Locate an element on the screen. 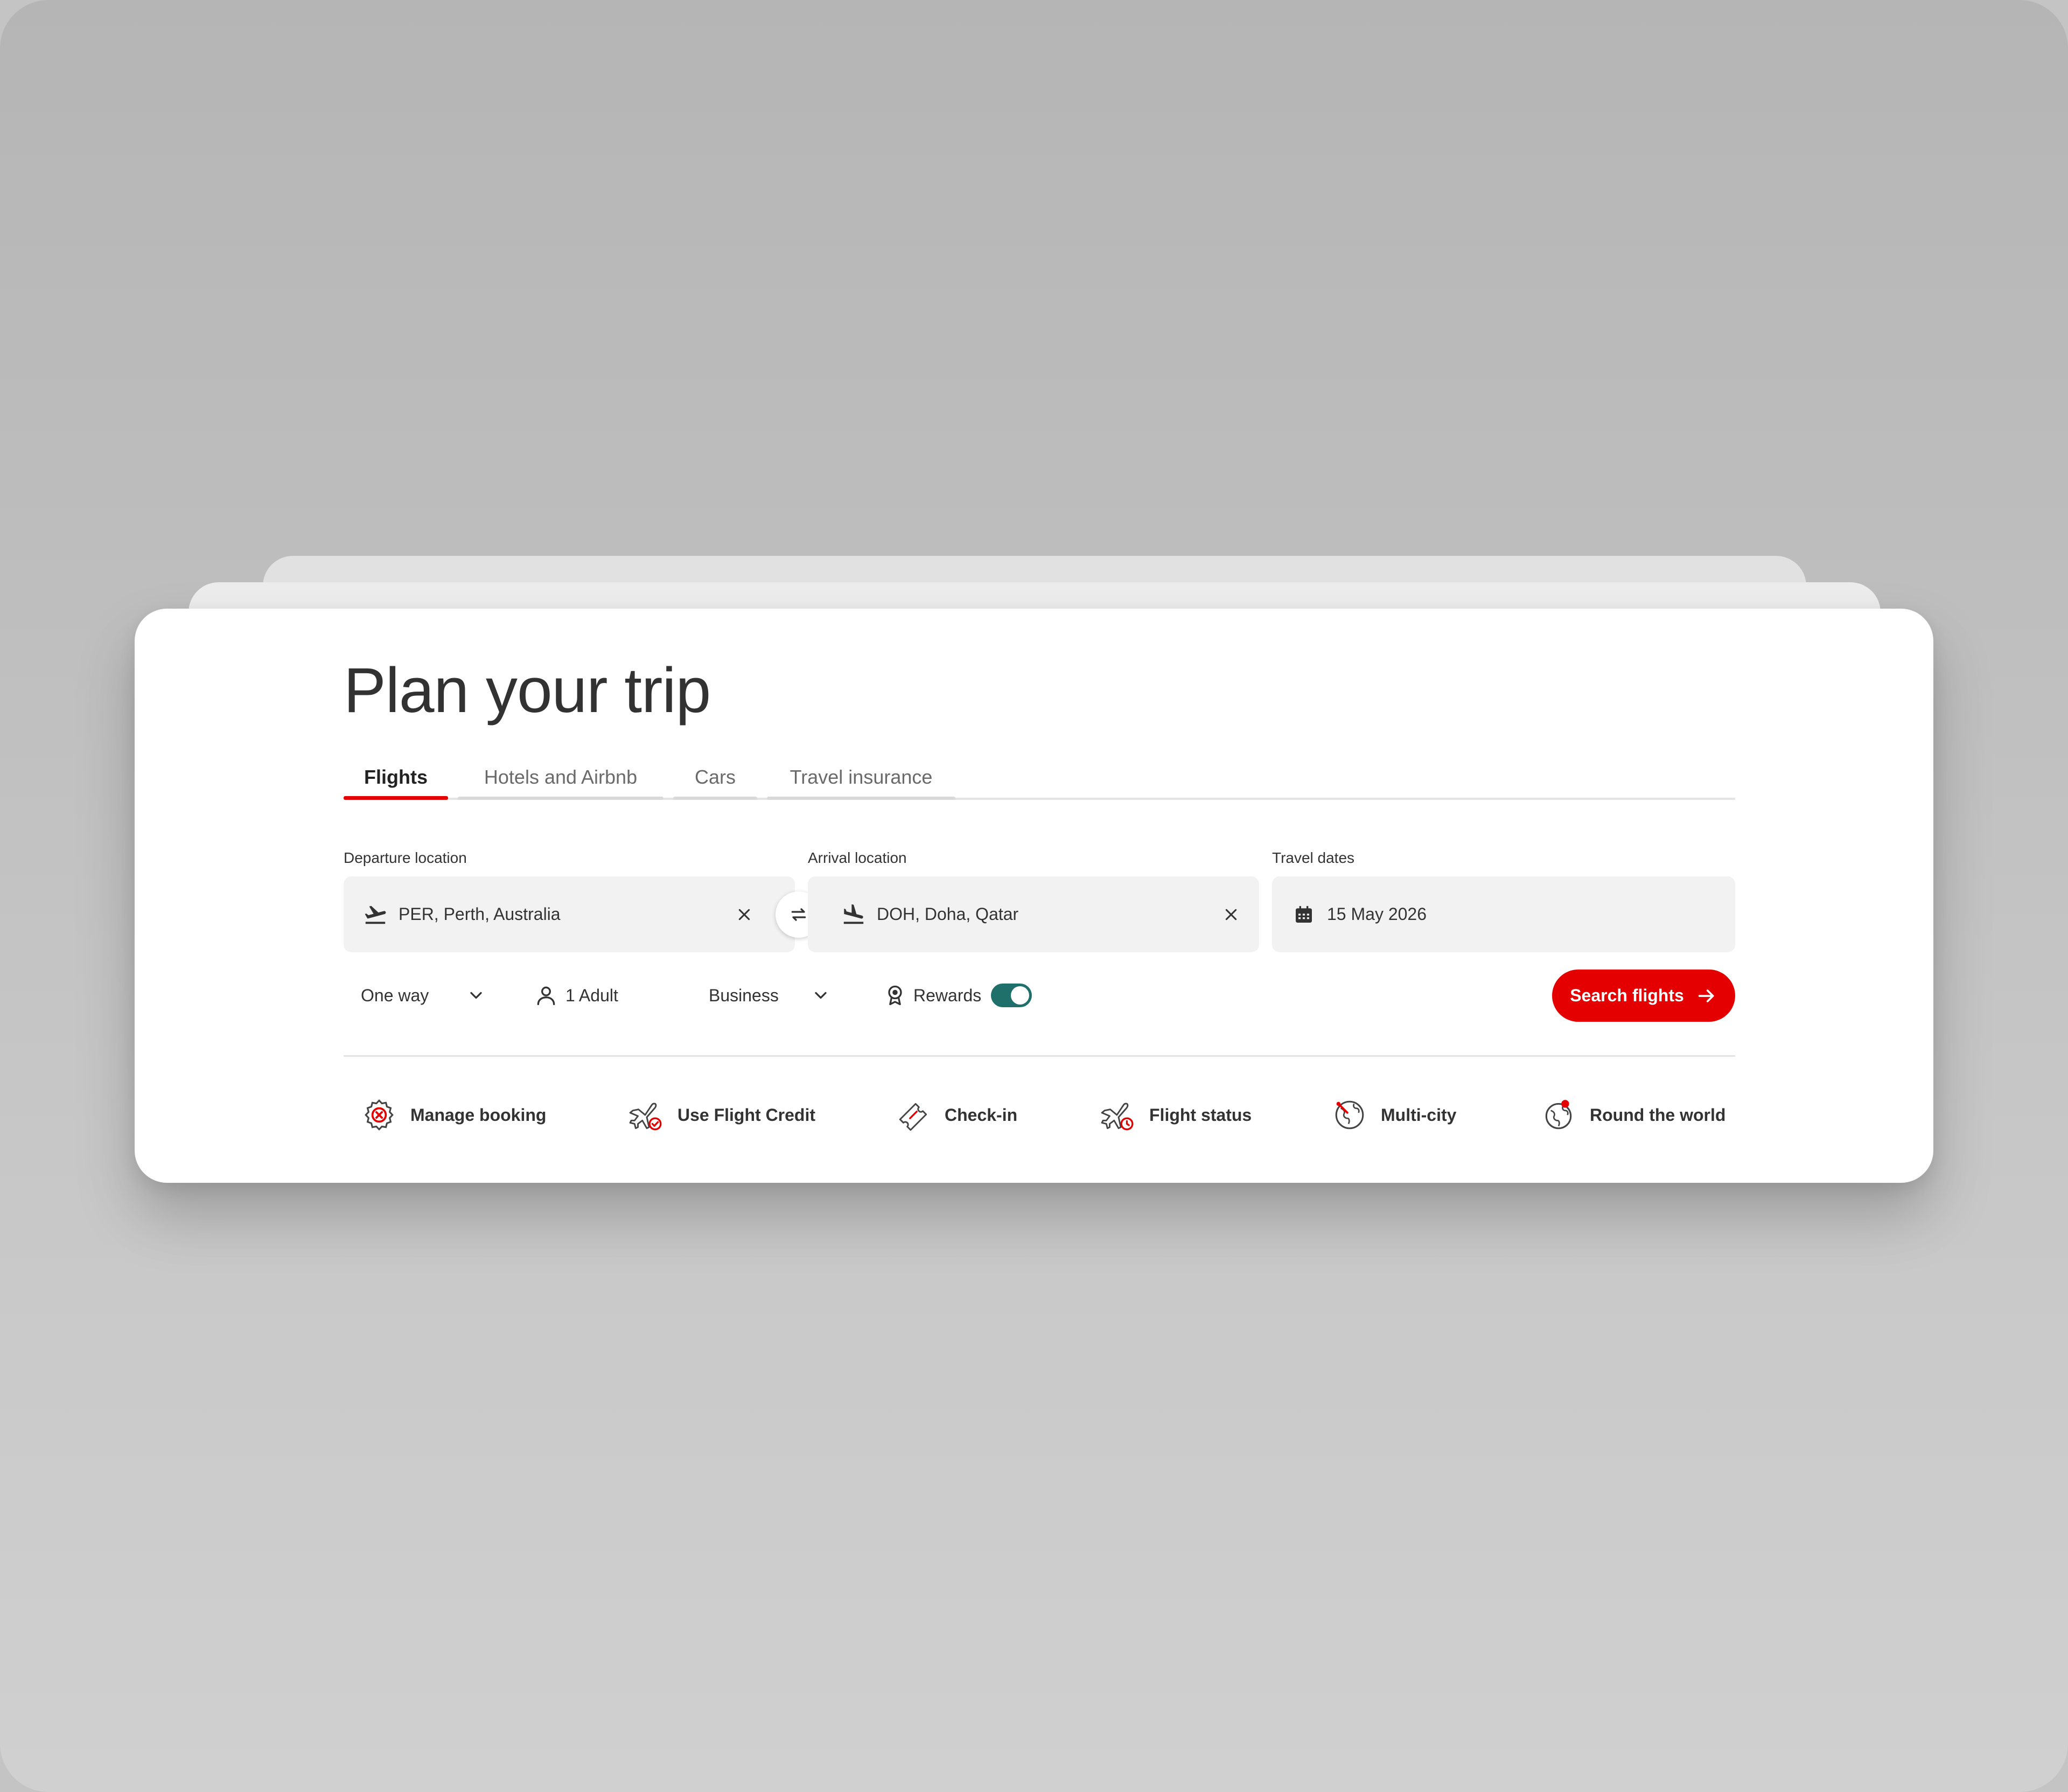 This screenshot has height=1792, width=2068. quick-link-label: Use Flight Credit is located at coordinates (747, 1115).